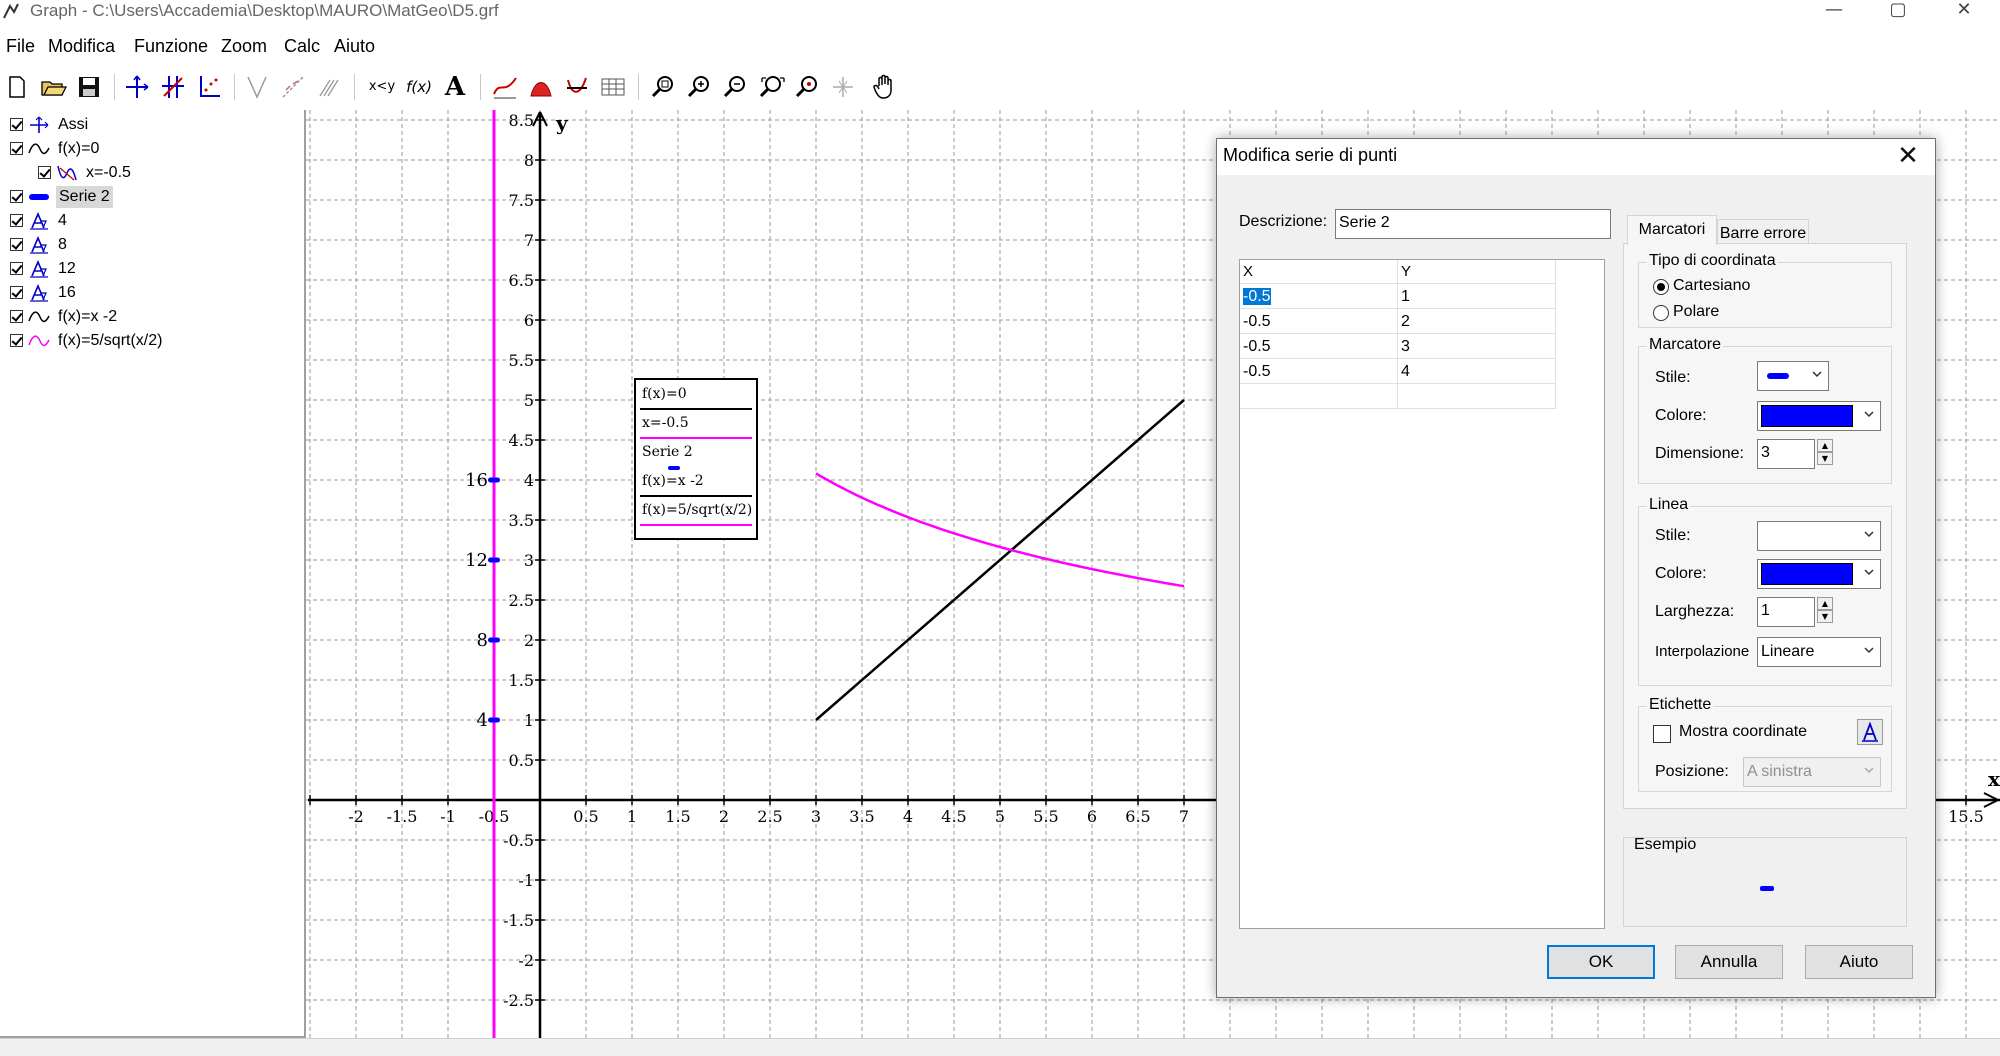 This screenshot has width=2000, height=1056. What do you see at coordinates (699, 87) in the screenshot?
I see `zoom-in-icon` at bounding box center [699, 87].